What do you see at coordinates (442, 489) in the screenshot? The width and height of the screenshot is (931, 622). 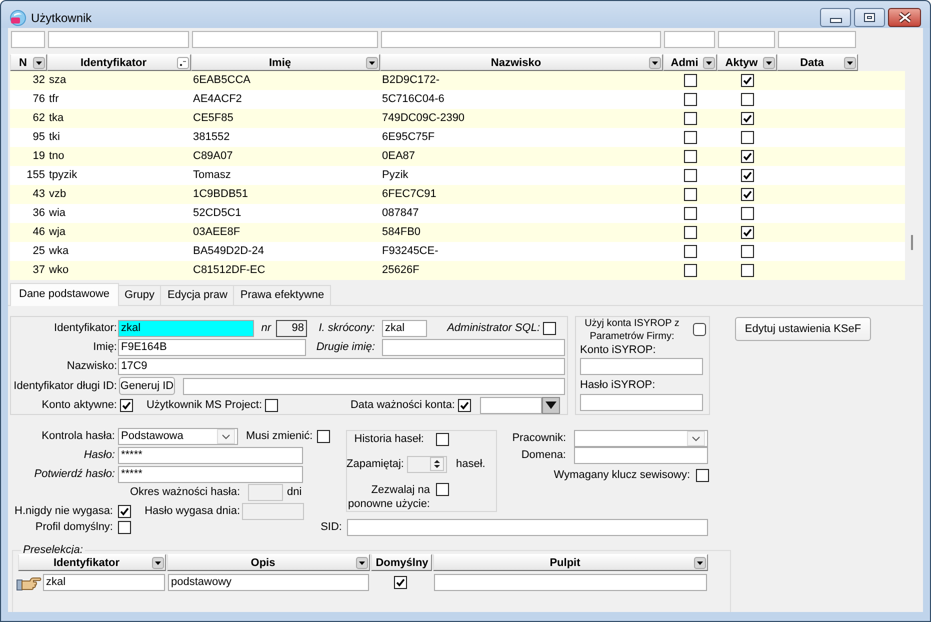 I see `allow-reuse-checkbox` at bounding box center [442, 489].